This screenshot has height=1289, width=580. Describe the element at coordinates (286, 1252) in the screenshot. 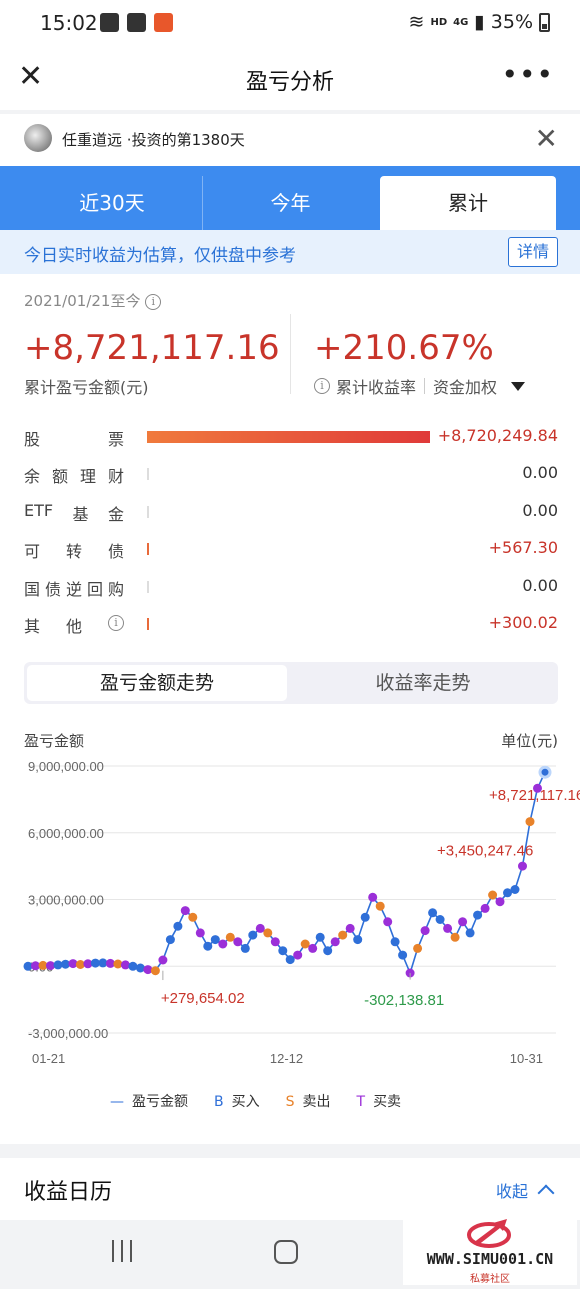

I see `home-button` at that location.